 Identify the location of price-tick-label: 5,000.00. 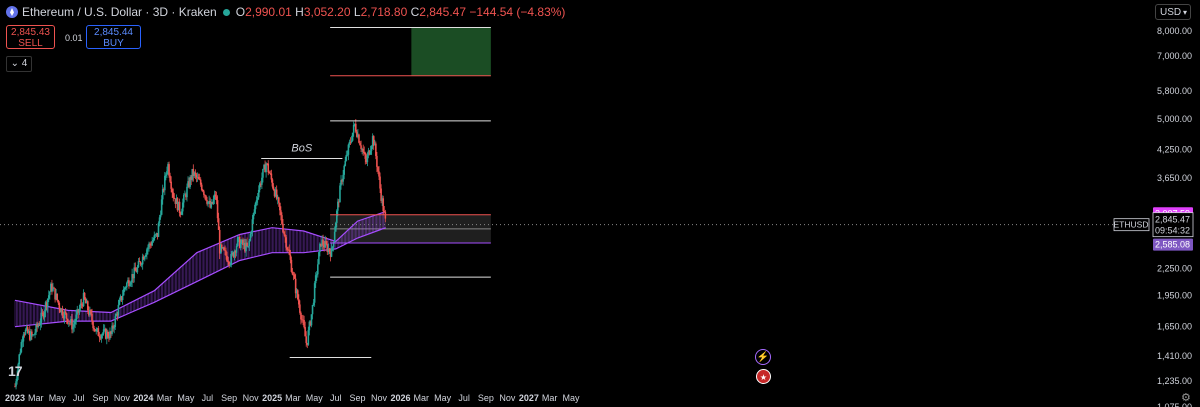
(1174, 119).